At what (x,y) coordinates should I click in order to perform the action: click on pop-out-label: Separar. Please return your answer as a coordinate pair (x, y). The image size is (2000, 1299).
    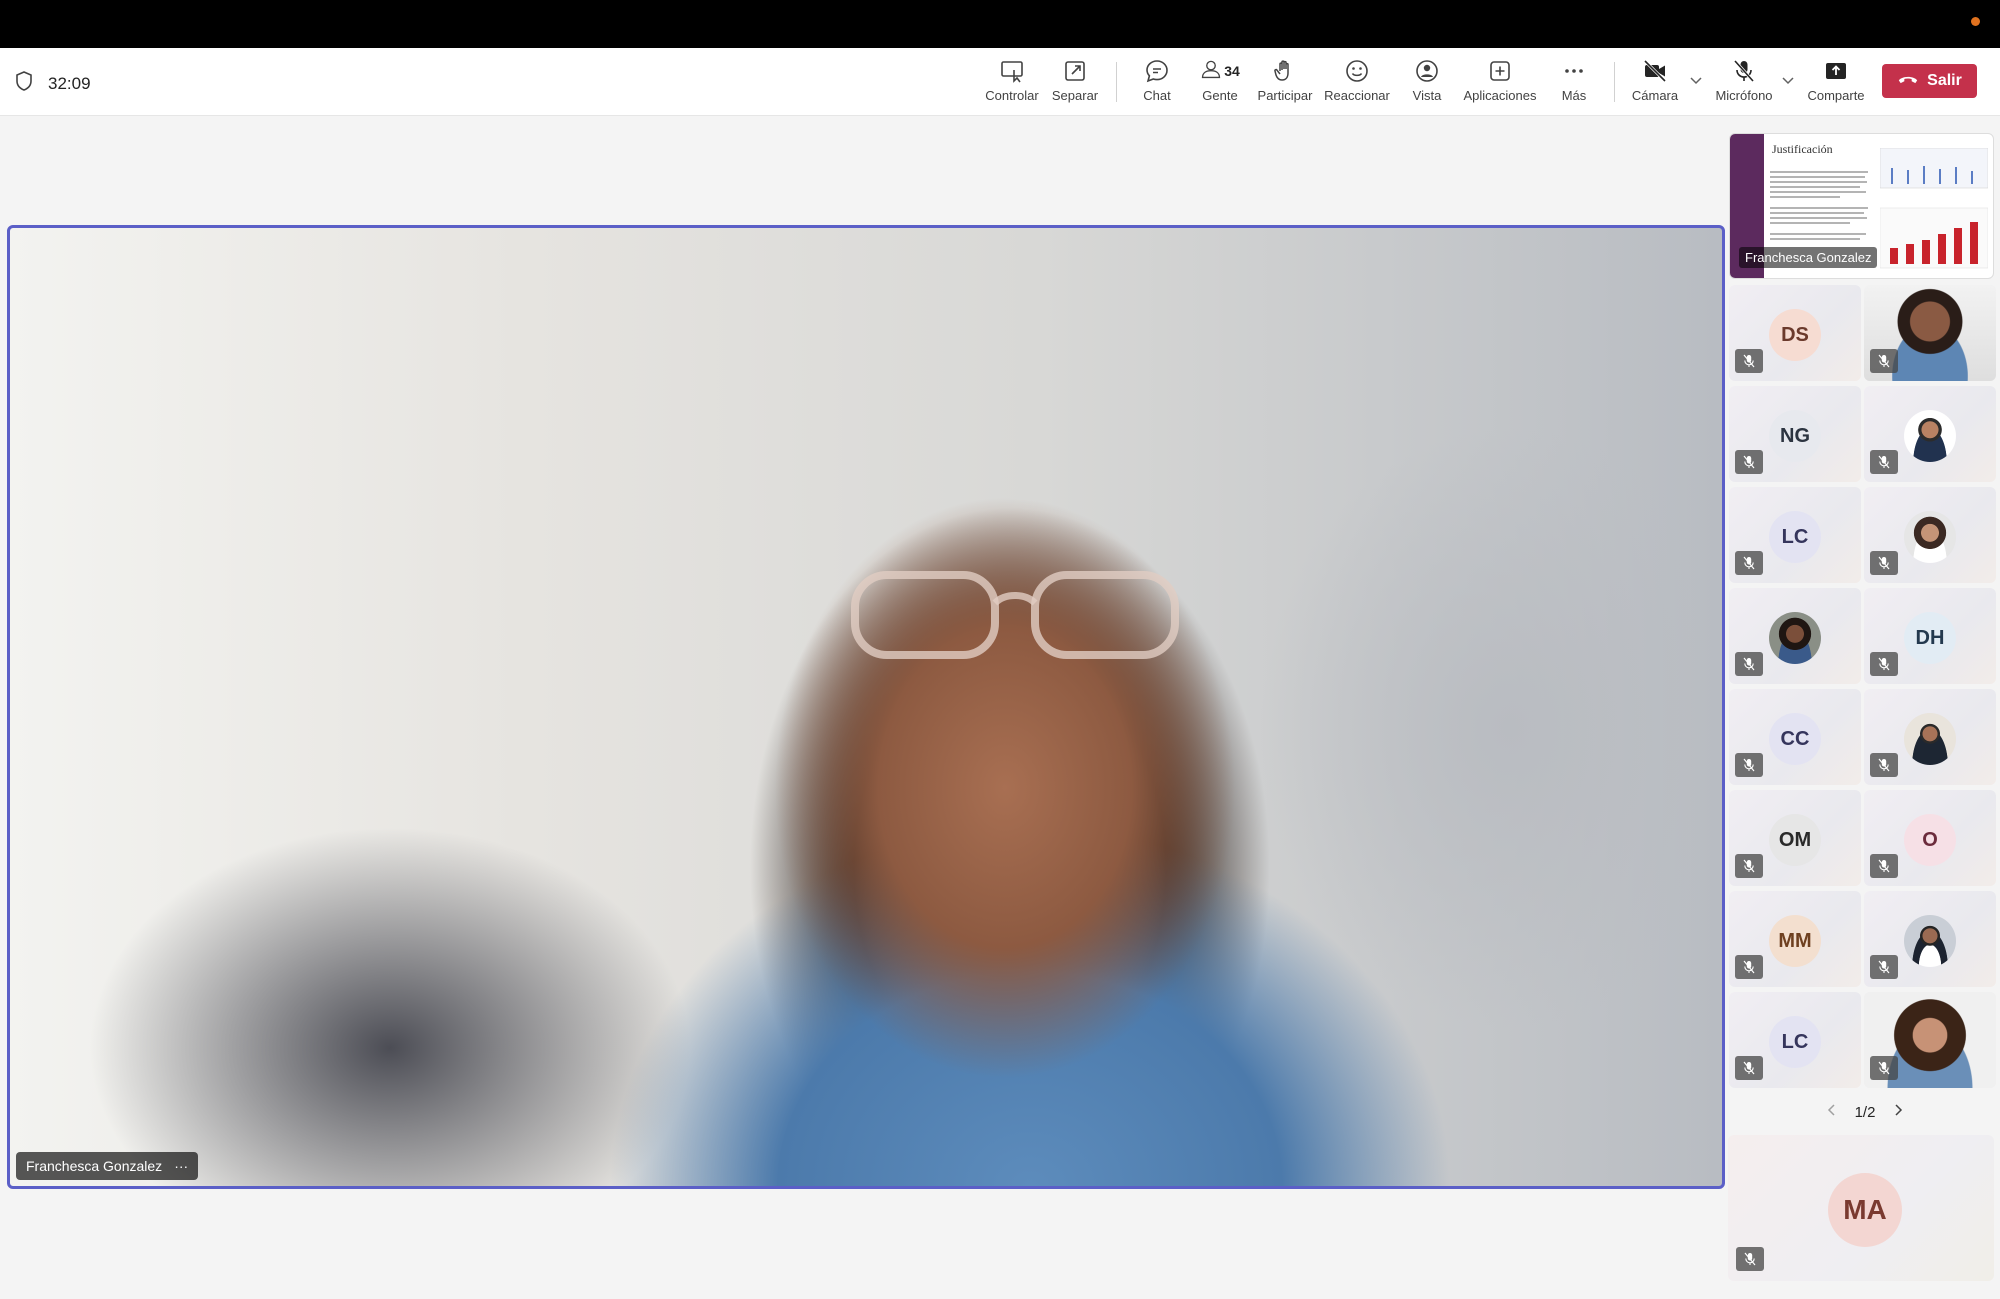
    Looking at the image, I should click on (1075, 95).